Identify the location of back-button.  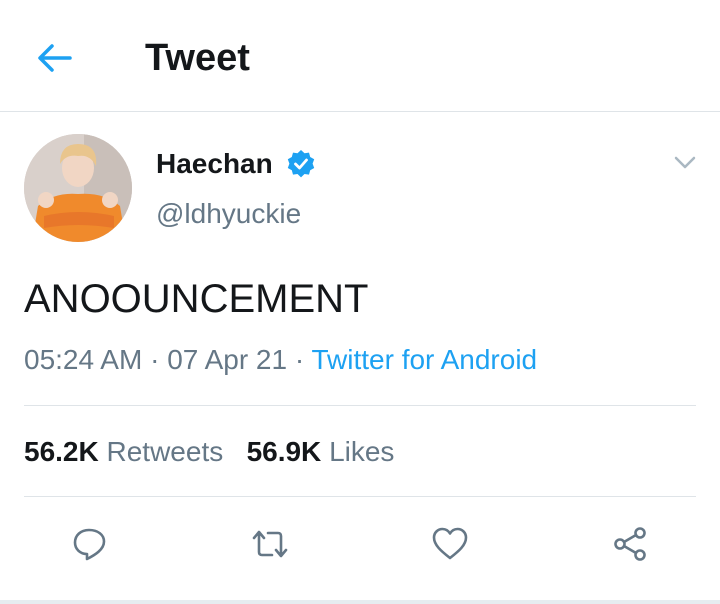
(54, 58).